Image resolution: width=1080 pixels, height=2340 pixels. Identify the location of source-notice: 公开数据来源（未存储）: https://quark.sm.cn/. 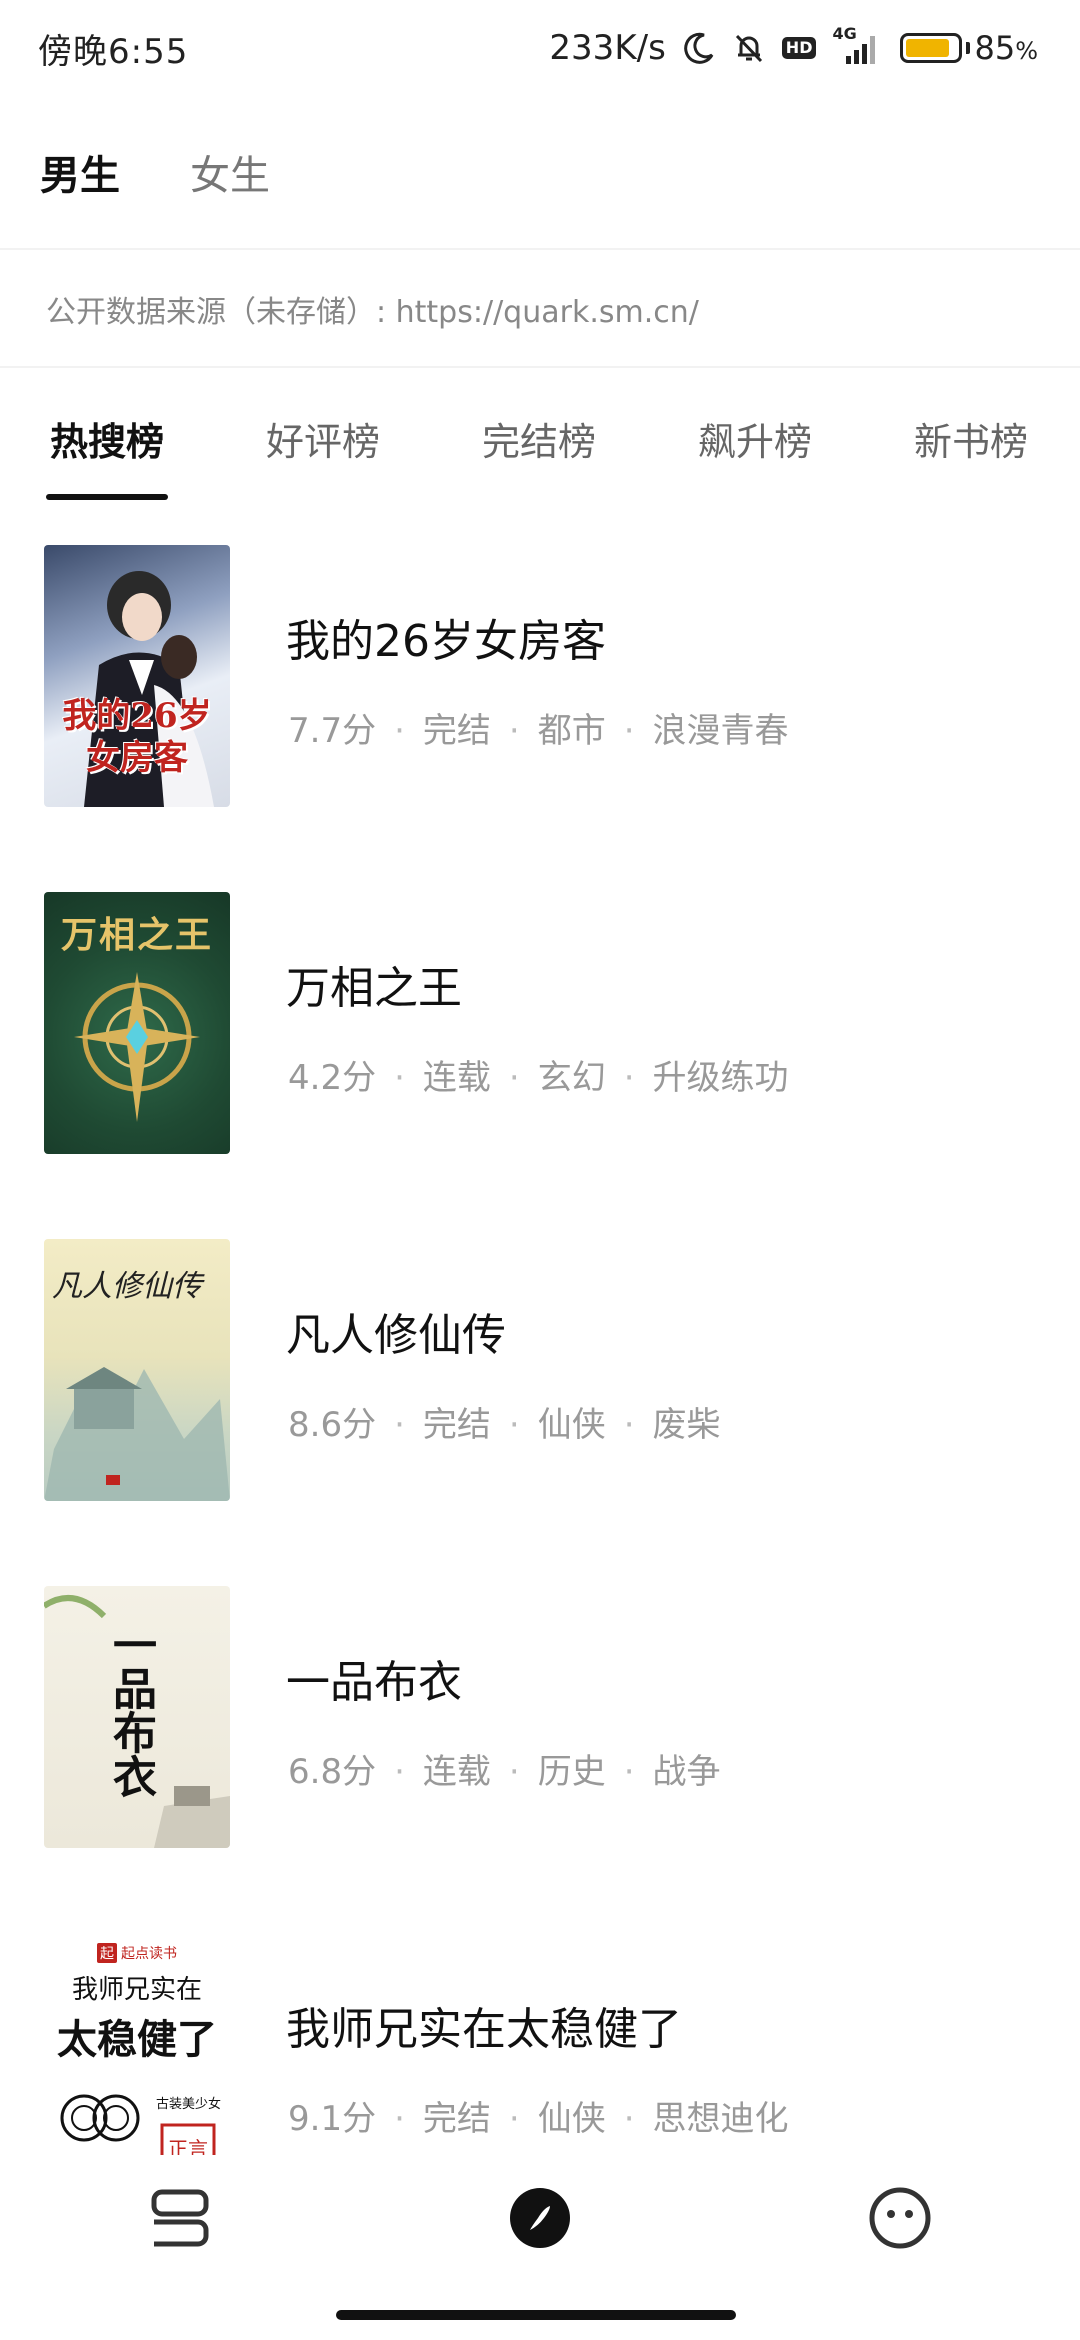
(540, 310).